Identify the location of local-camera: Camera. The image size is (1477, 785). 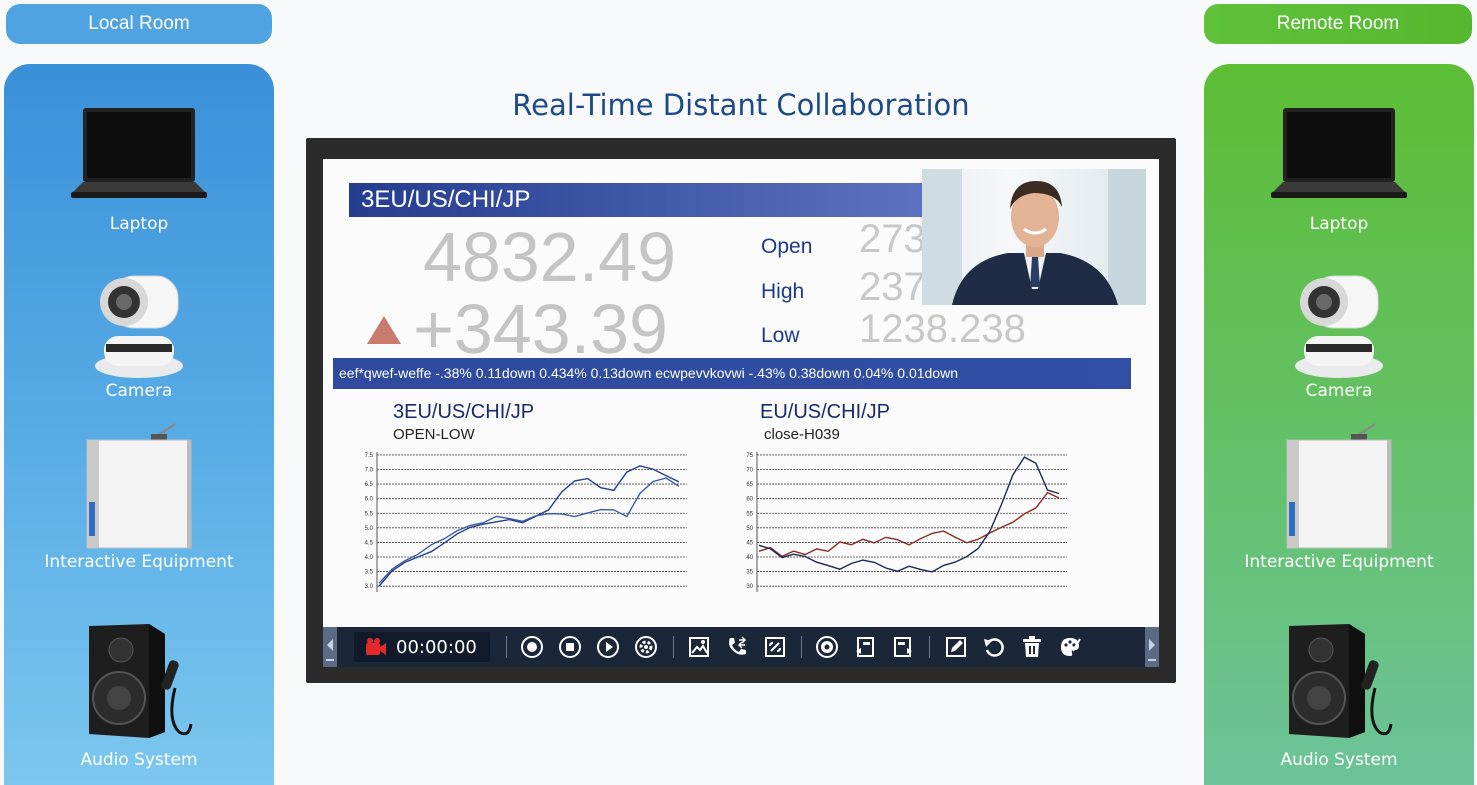
(139, 333).